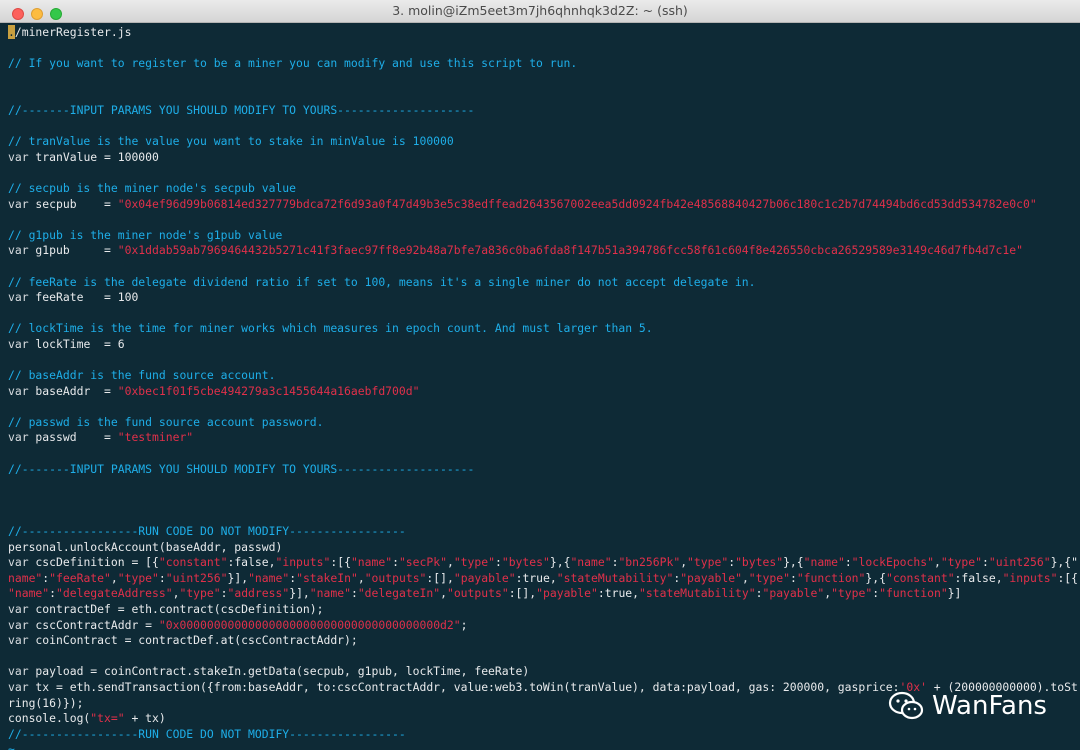  I want to click on code-text: },{", so click(1064, 562).